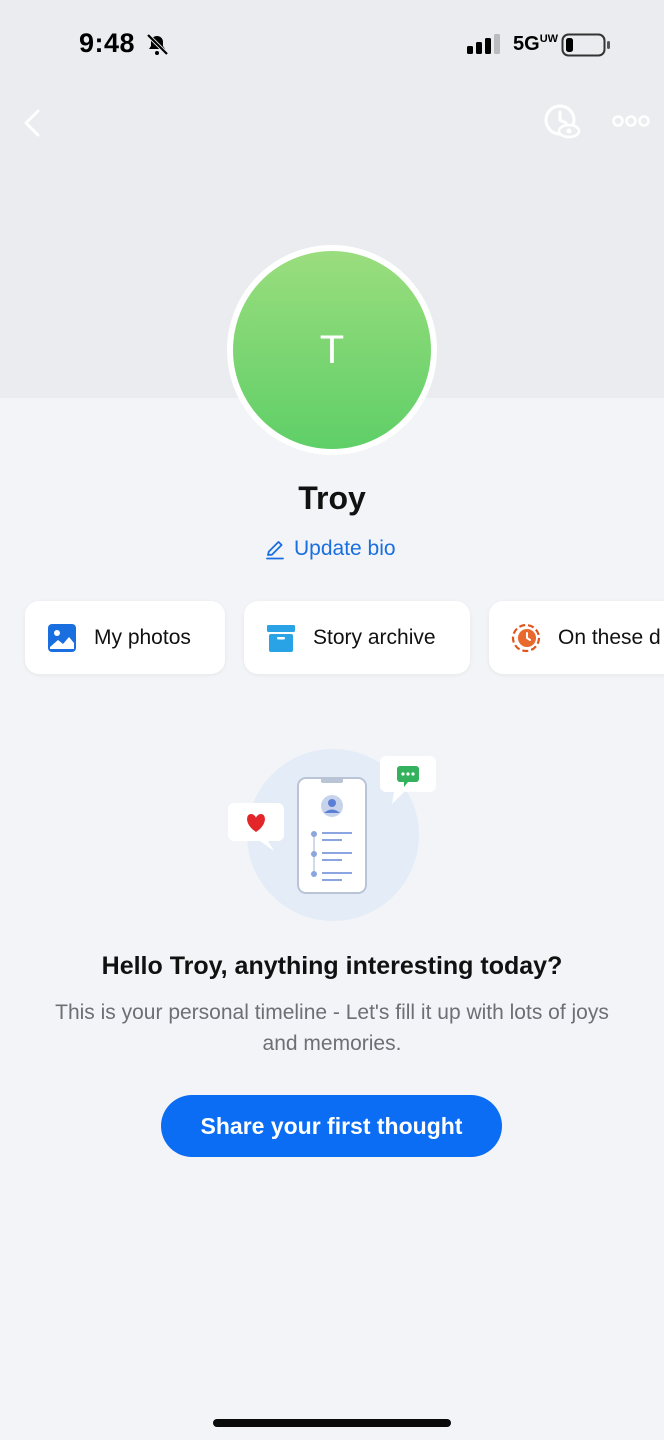 This screenshot has width=664, height=1440. Describe the element at coordinates (142, 637) in the screenshot. I see `my-photos-label: My photos` at that location.